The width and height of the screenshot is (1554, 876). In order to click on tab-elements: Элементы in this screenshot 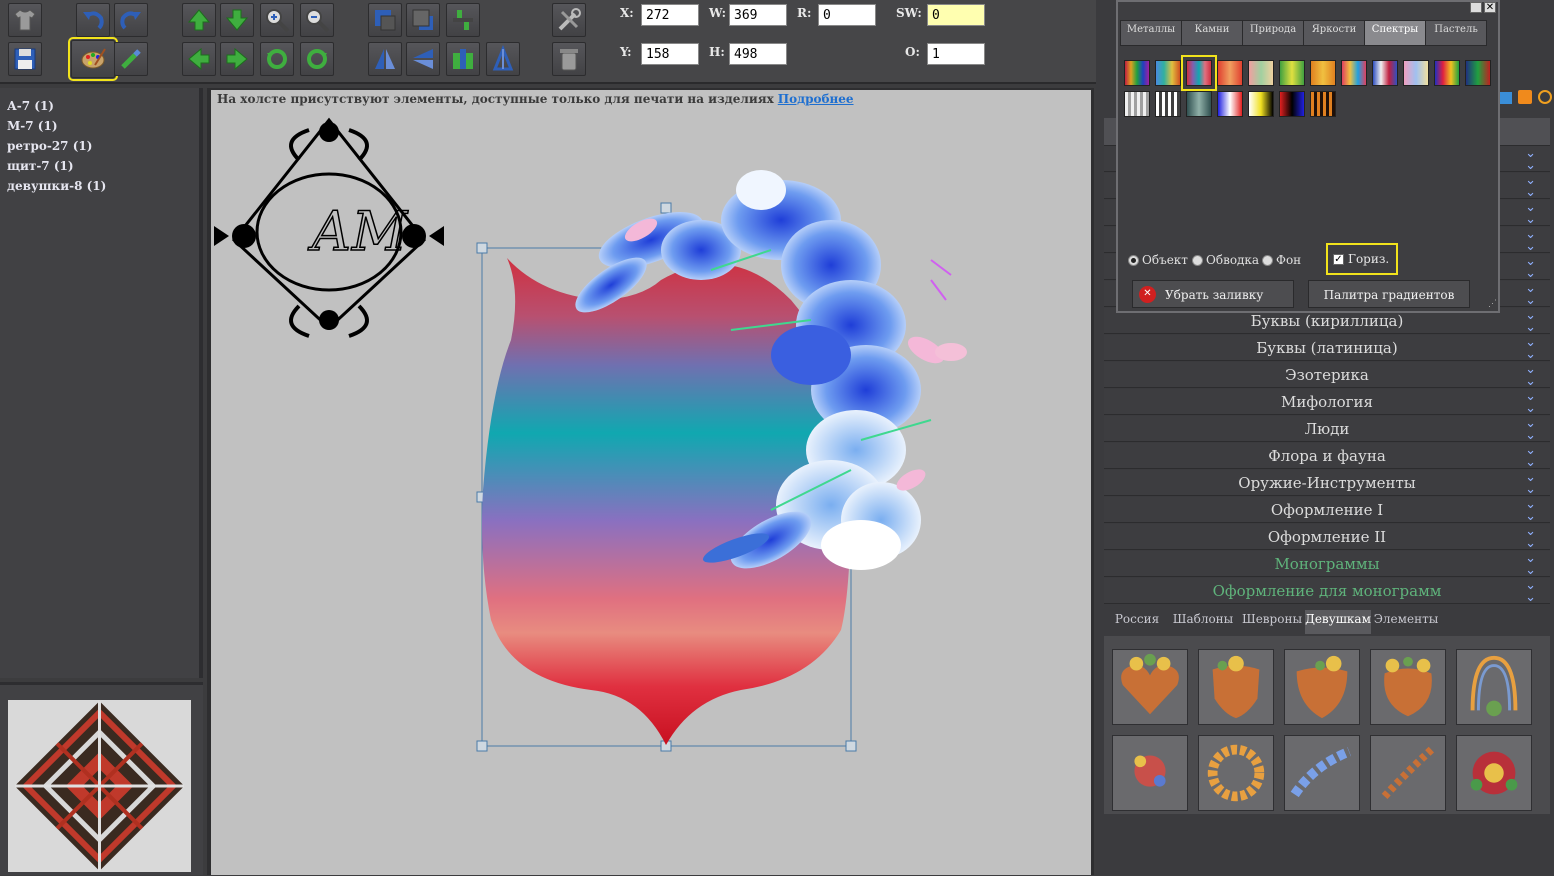, I will do `click(1406, 622)`.